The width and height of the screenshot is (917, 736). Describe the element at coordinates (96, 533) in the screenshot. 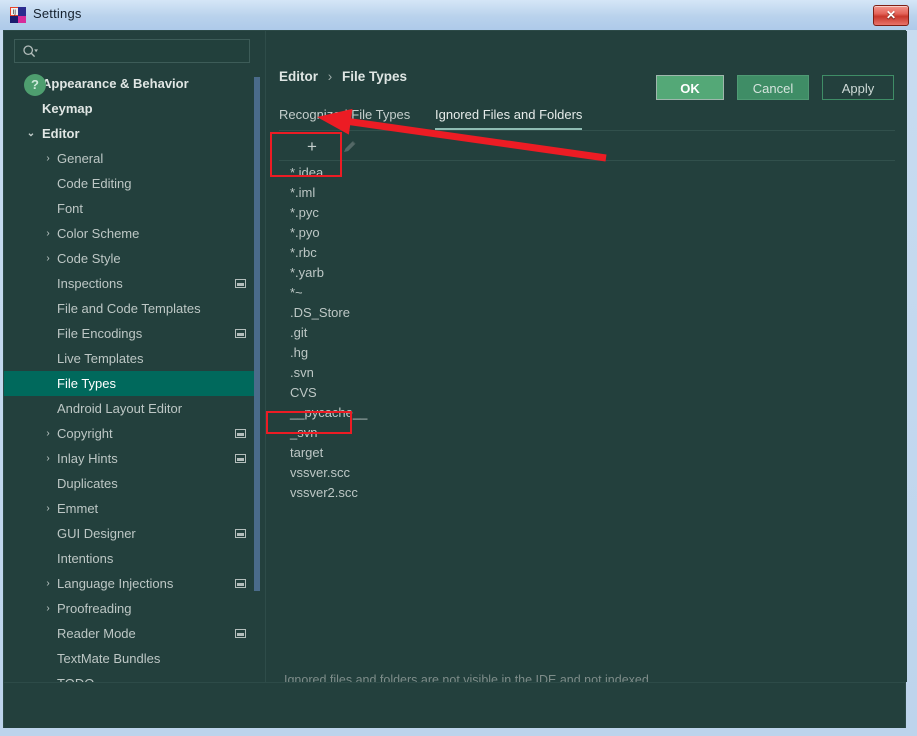

I see `sidebar-item-label: GUI Designer` at that location.